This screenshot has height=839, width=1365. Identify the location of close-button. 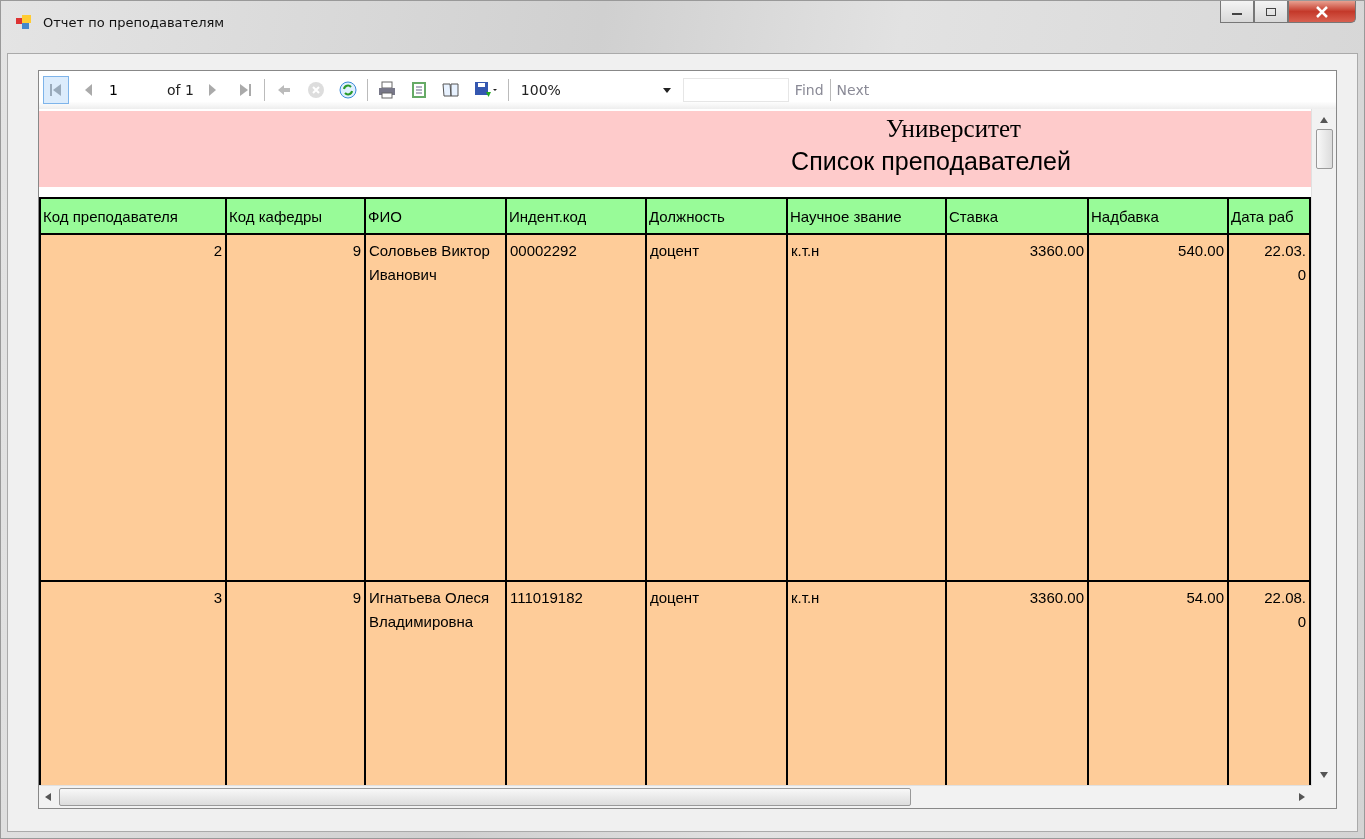
(1322, 12).